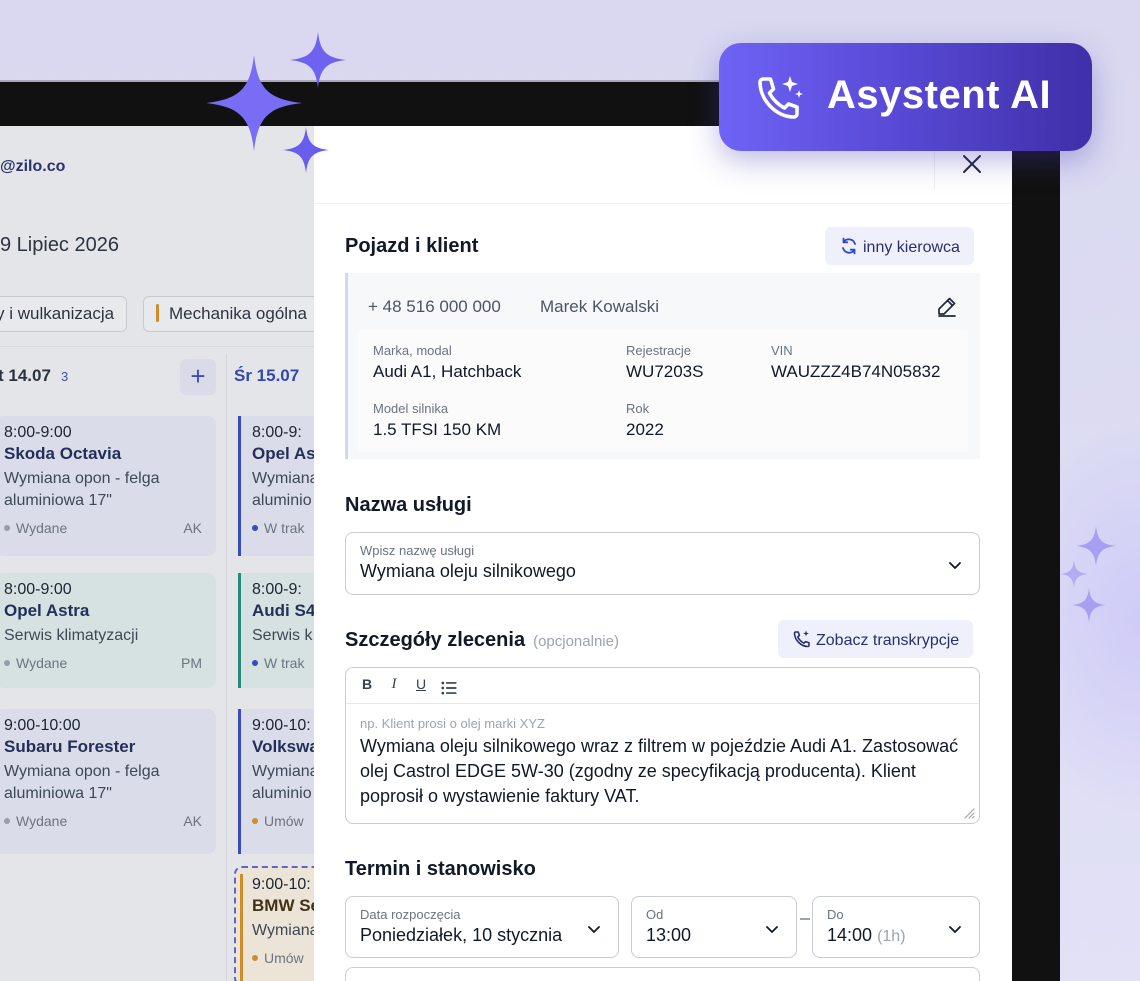 Image resolution: width=1140 pixels, height=981 pixels. I want to click on card-status: Wydane PM, so click(110, 663).